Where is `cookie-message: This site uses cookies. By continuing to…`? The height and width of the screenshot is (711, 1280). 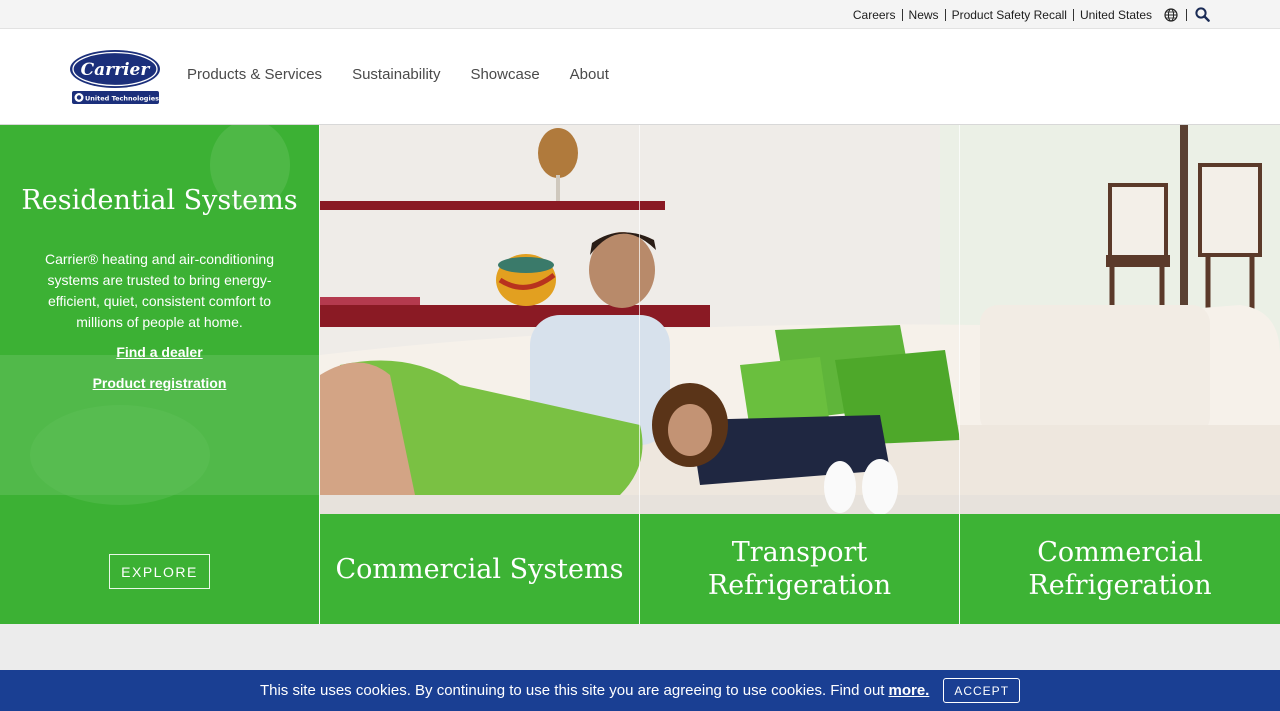 cookie-message: This site uses cookies. By continuing to… is located at coordinates (572, 690).